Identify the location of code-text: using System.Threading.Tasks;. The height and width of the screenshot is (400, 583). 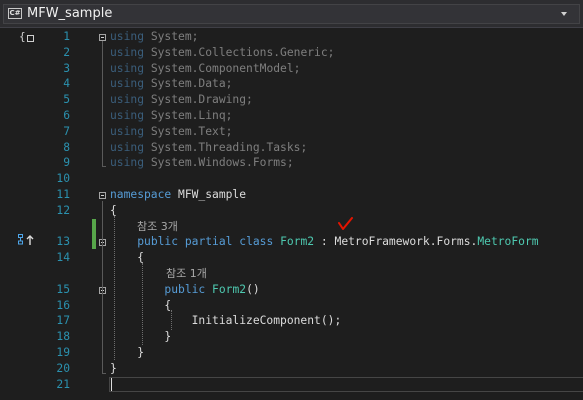
(208, 148).